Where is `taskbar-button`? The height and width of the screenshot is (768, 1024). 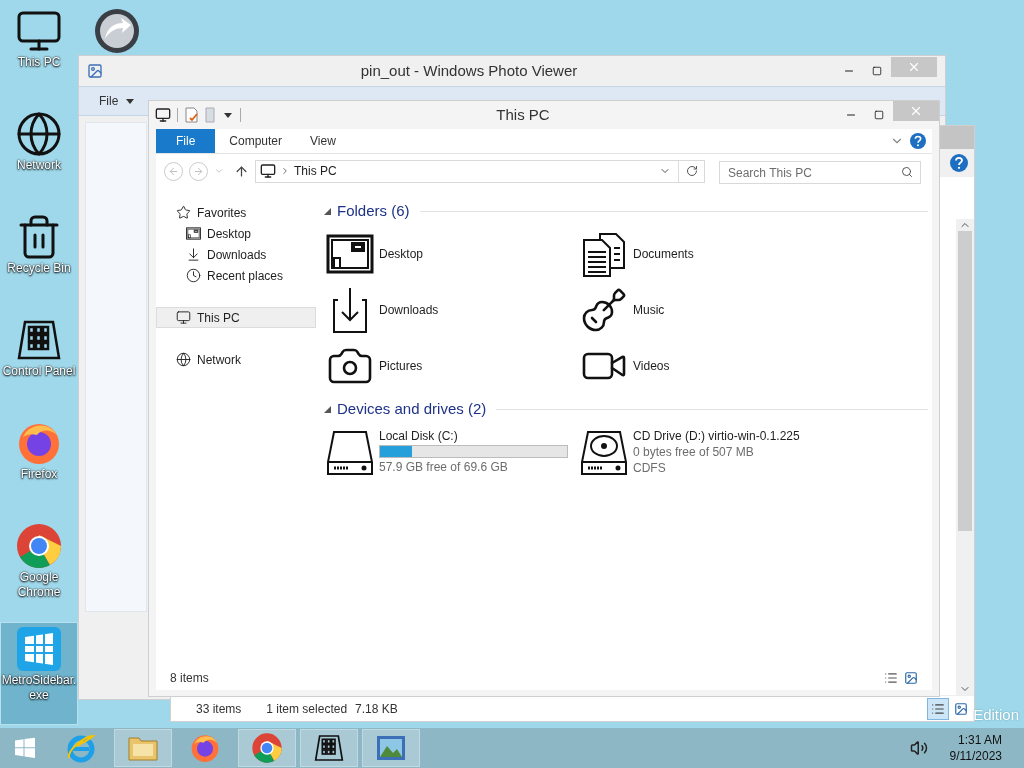 taskbar-button is located at coordinates (329, 748).